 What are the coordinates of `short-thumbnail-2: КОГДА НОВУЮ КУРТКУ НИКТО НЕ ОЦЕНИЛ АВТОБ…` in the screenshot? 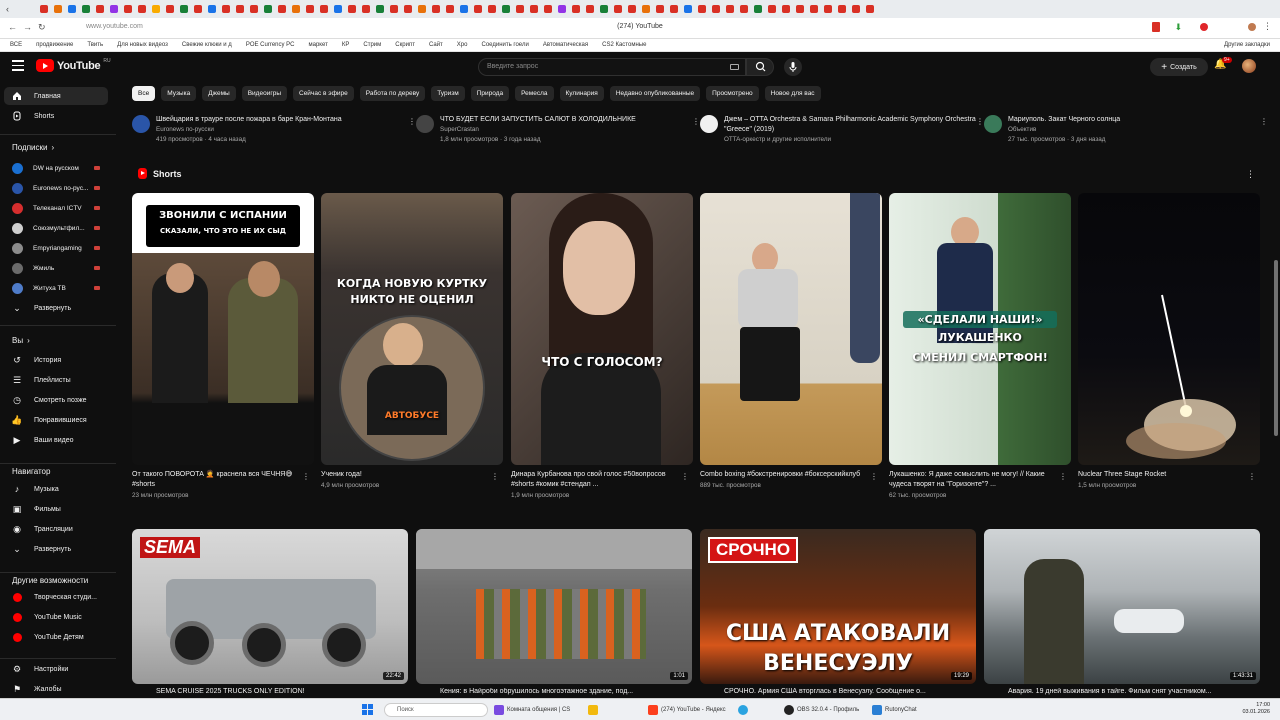 It's located at (412, 329).